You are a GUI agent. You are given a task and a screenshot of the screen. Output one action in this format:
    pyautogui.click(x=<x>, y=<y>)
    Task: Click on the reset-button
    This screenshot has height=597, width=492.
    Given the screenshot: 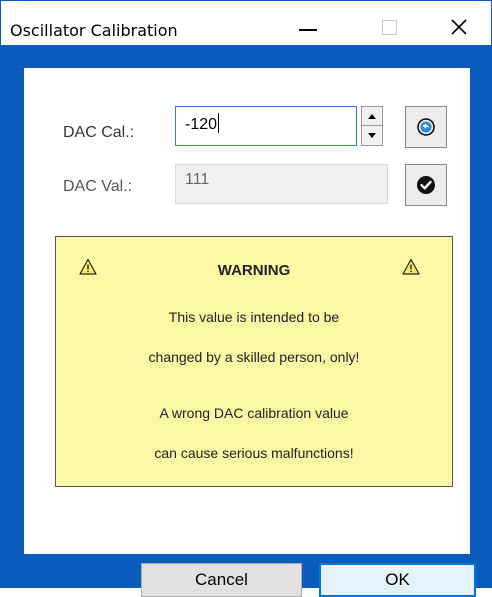 What is the action you would take?
    pyautogui.click(x=426, y=127)
    